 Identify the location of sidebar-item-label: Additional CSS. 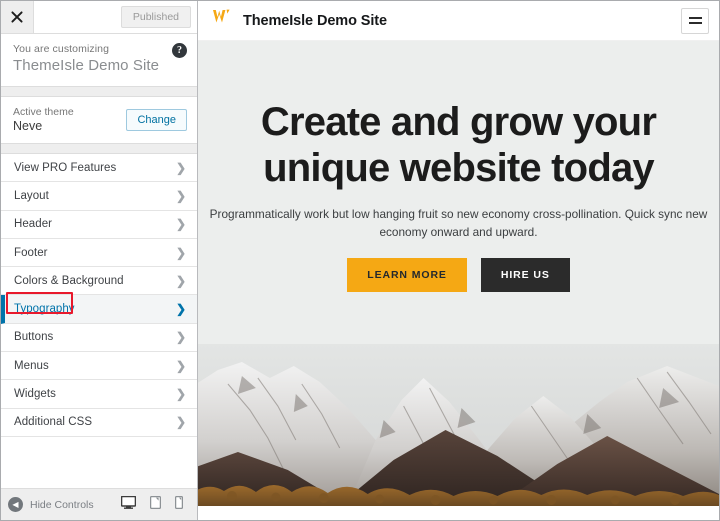
(53, 422).